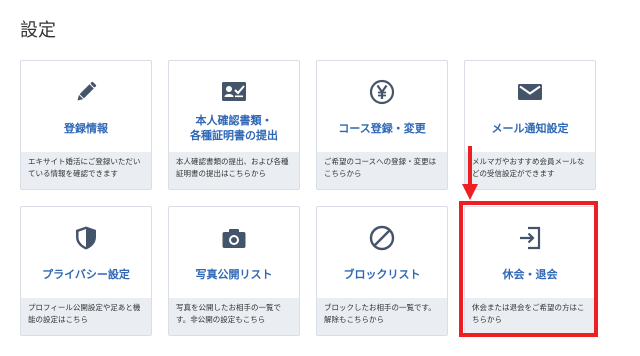  Describe the element at coordinates (530, 316) in the screenshot. I see `card-description: 休会または退会をご希望の方はこちらから` at that location.